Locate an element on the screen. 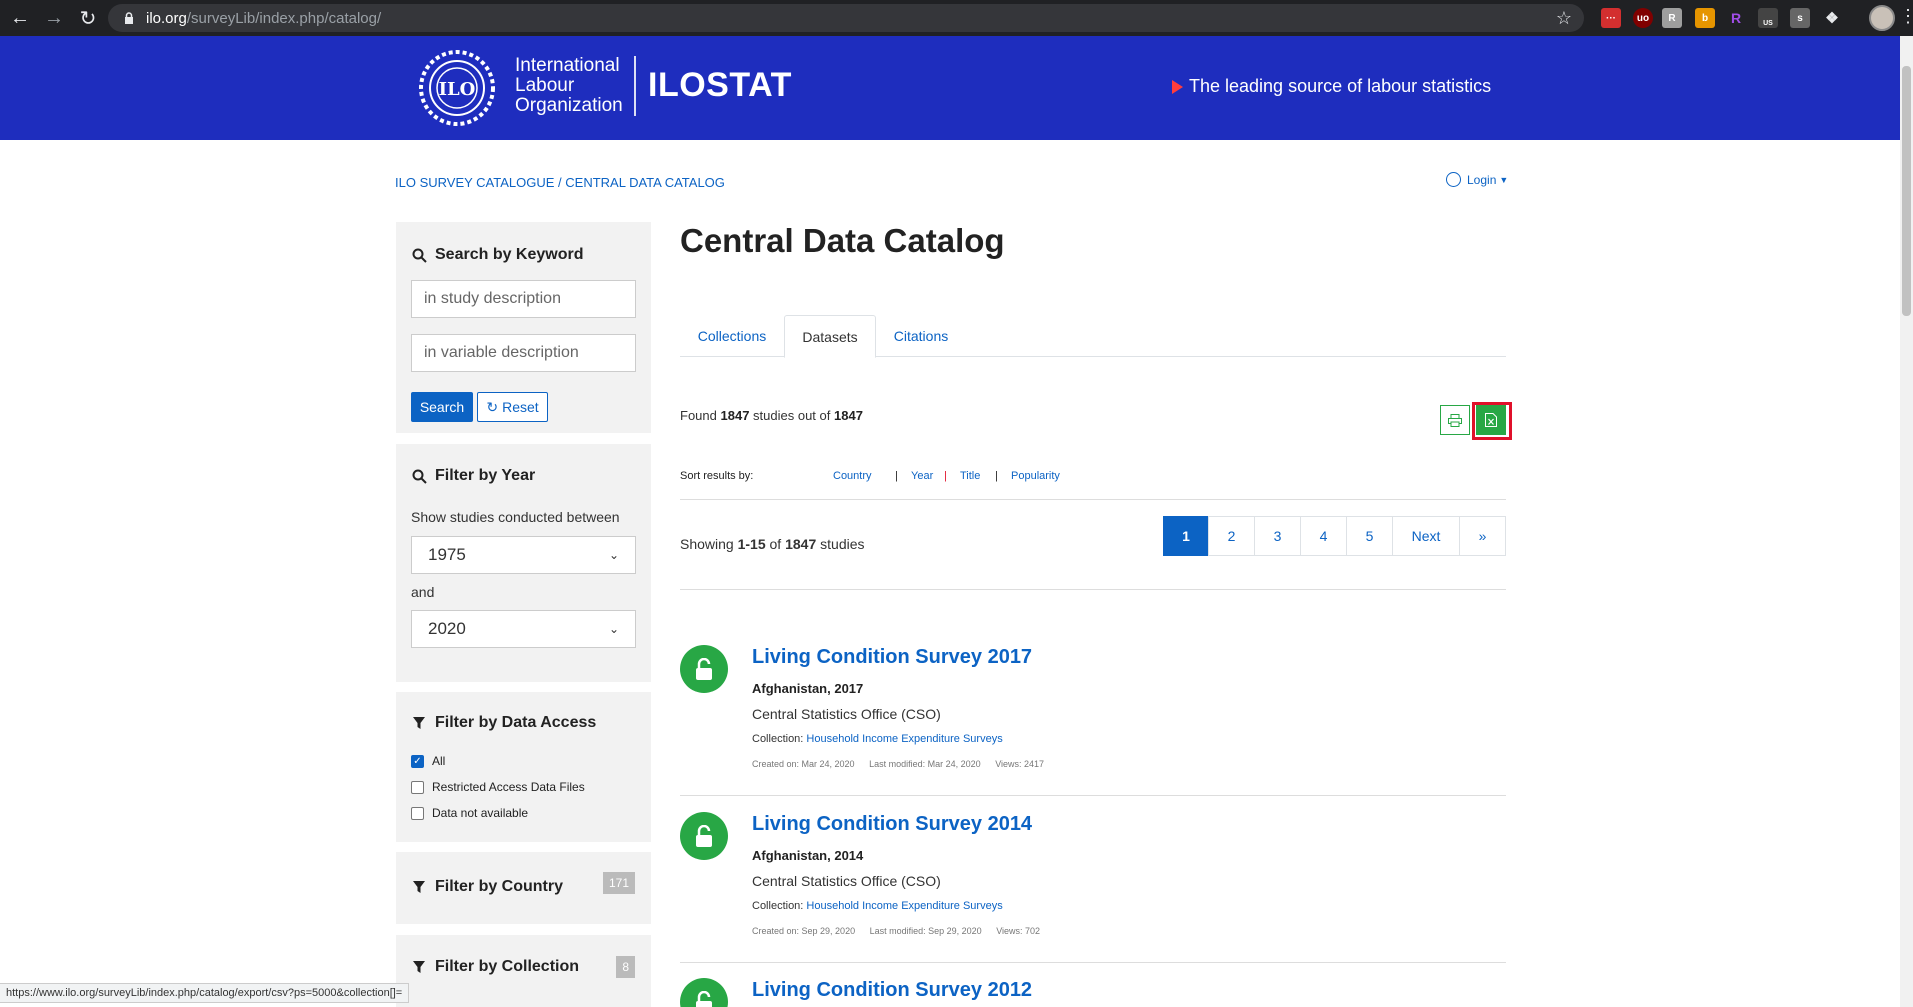 The image size is (1913, 1007). result-country: Afghanistan, 2017 is located at coordinates (808, 688).